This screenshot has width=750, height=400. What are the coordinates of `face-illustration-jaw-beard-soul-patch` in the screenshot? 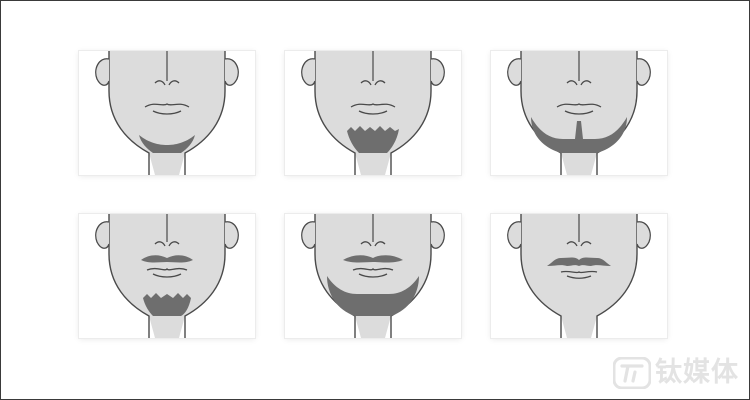 It's located at (579, 113).